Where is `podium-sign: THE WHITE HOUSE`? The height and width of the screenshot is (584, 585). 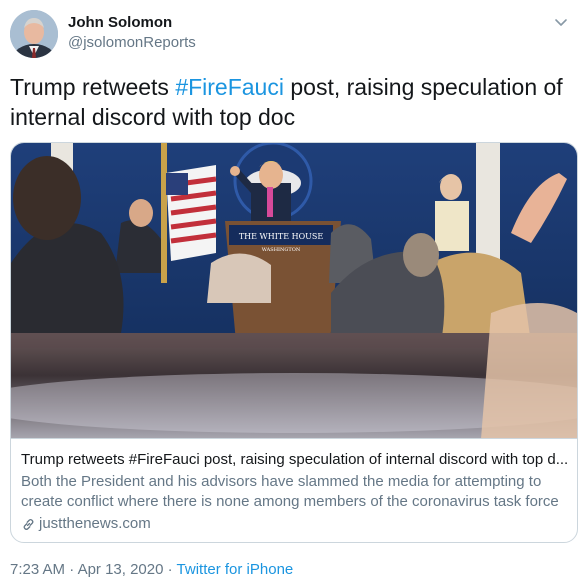 podium-sign: THE WHITE HOUSE is located at coordinates (281, 236).